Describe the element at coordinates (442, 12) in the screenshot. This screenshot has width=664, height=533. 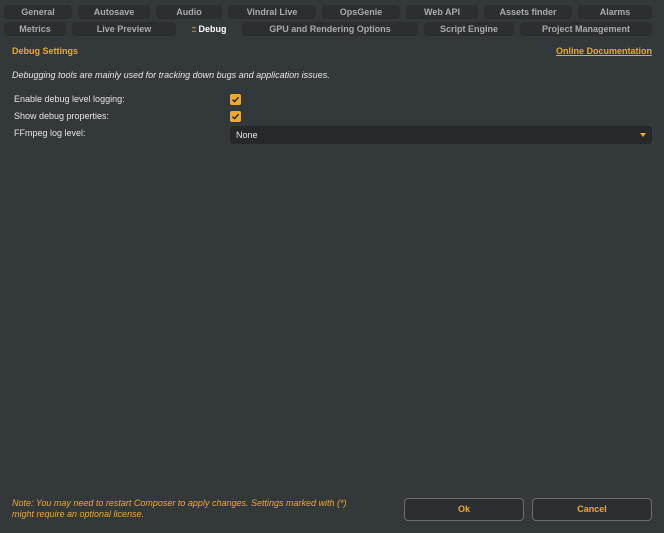
I see `tab-web-api: Web API` at that location.